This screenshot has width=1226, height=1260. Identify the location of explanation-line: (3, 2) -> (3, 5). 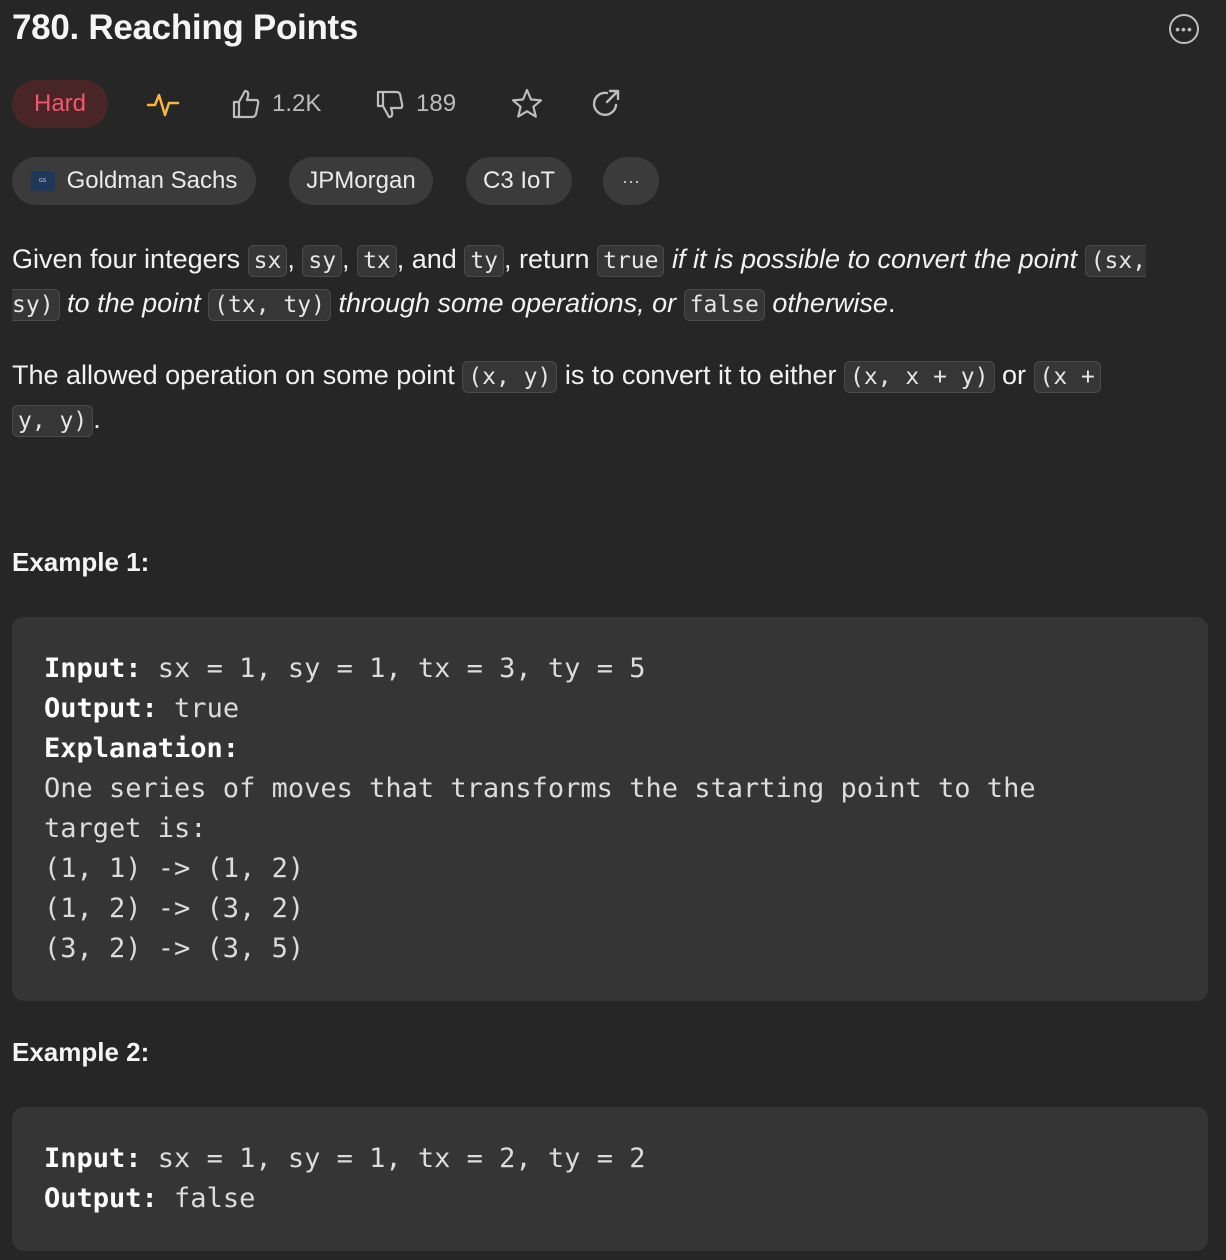
(174, 948).